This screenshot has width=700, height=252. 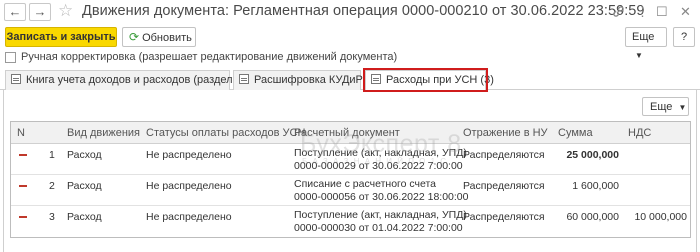 I want to click on amount: 60 000,000, so click(x=592, y=217).